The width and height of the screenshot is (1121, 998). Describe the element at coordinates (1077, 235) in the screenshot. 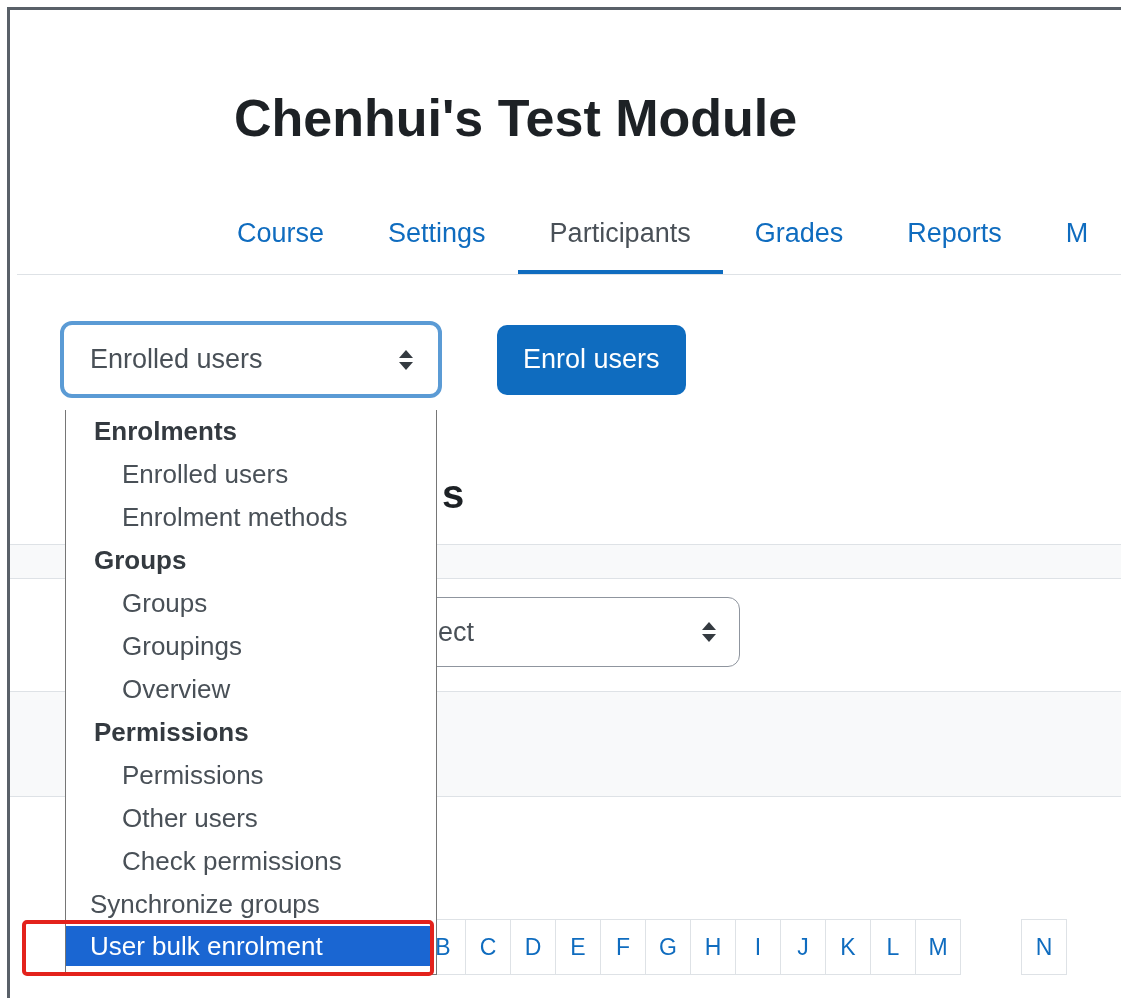

I see `nav-tab: M` at that location.